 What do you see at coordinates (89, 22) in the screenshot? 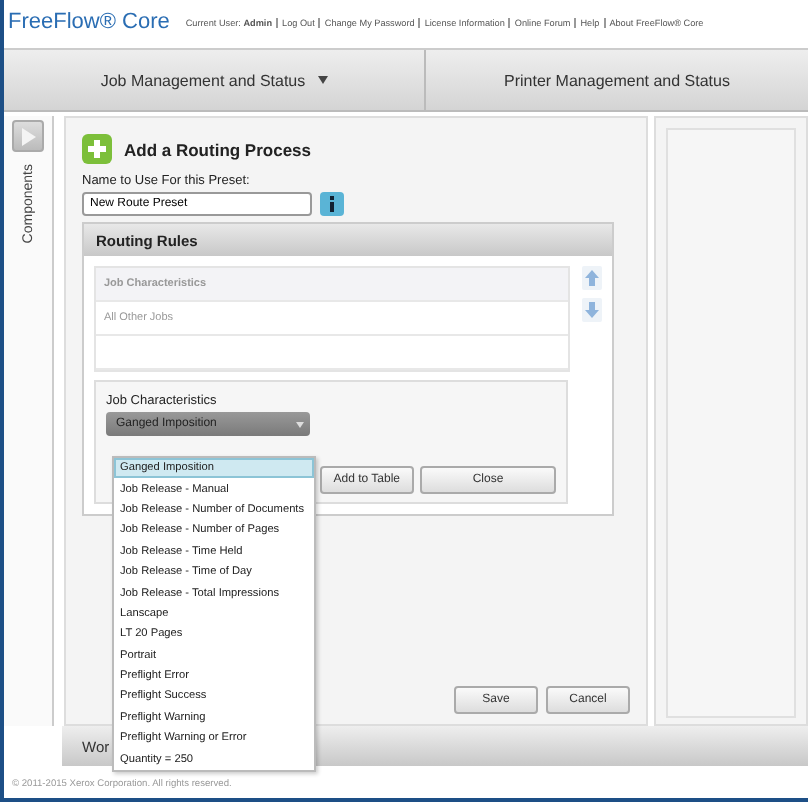
I see `app-logo: FreeFlow® Core` at bounding box center [89, 22].